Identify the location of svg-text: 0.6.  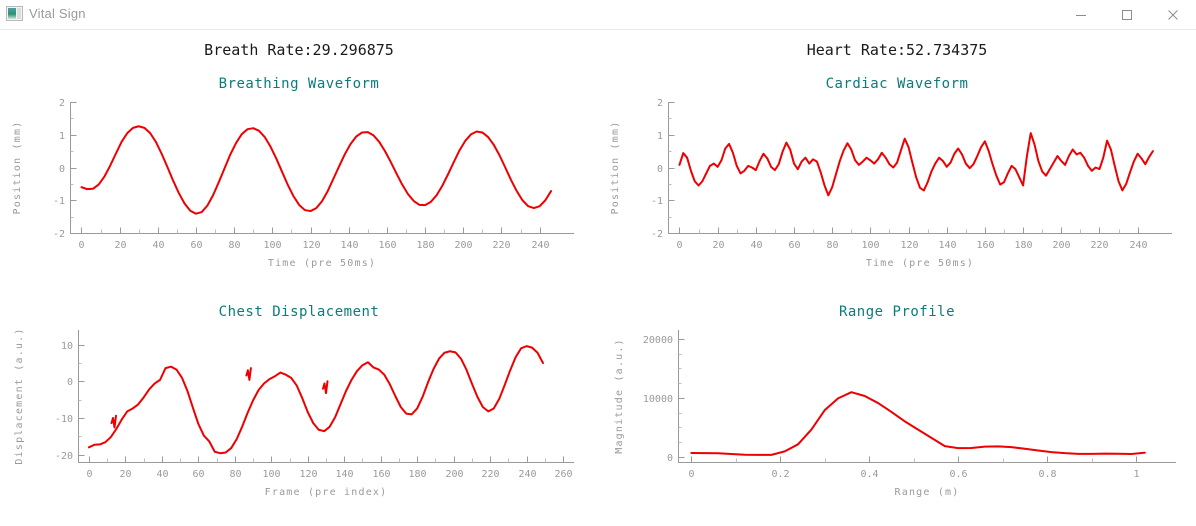
(958, 474).